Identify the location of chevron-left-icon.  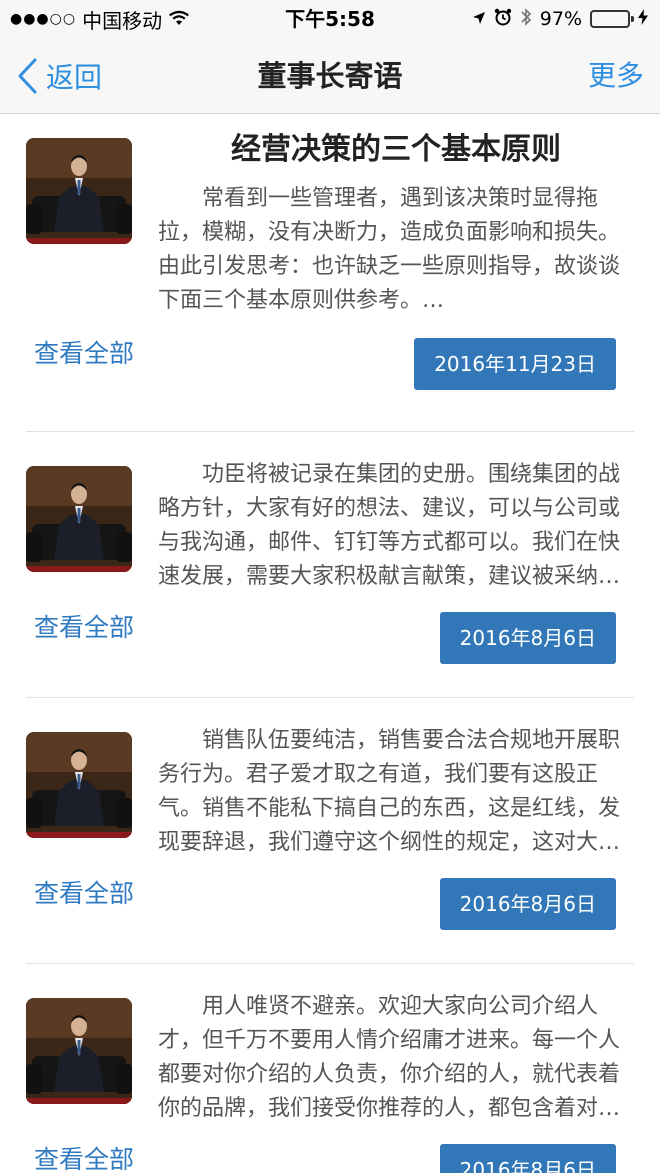
(27, 76).